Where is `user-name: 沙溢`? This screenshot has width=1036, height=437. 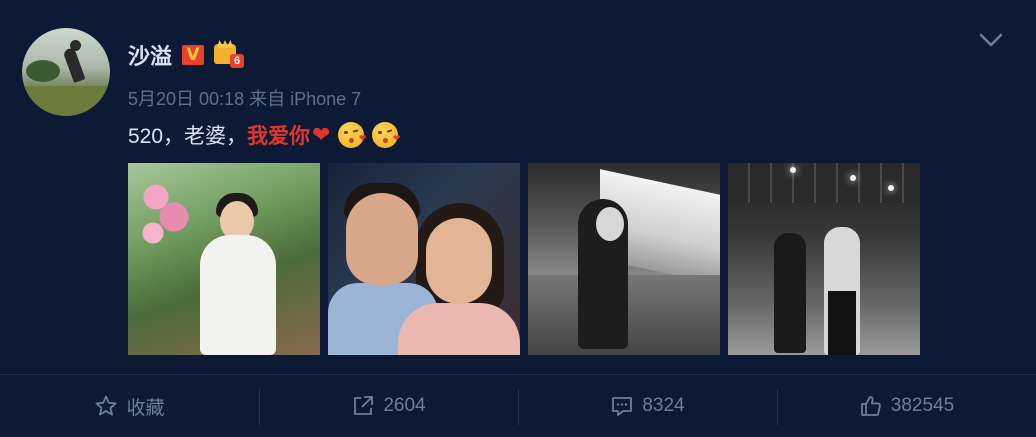 user-name: 沙溢 is located at coordinates (150, 55).